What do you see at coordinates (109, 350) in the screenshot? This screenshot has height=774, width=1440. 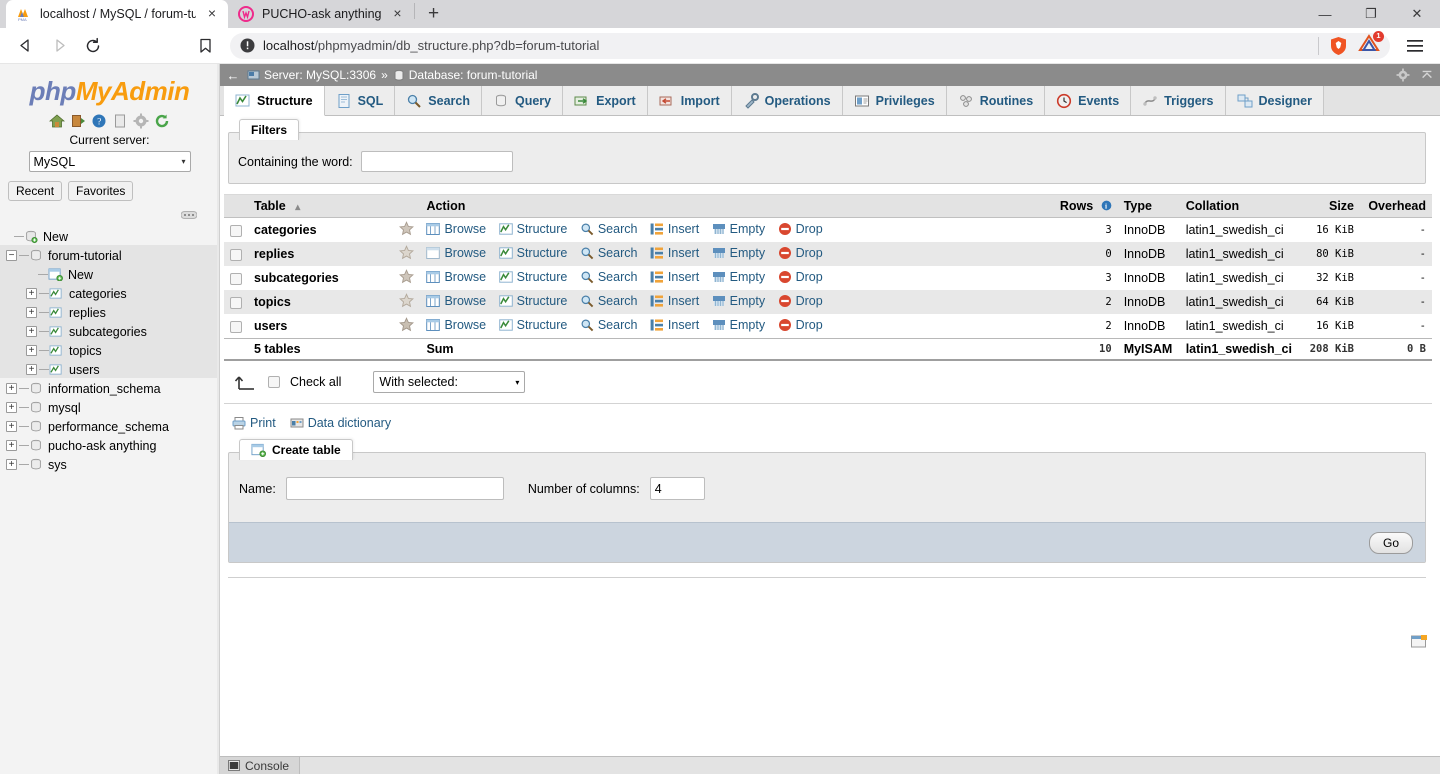 I see `tree-item-topics: + topics` at bounding box center [109, 350].